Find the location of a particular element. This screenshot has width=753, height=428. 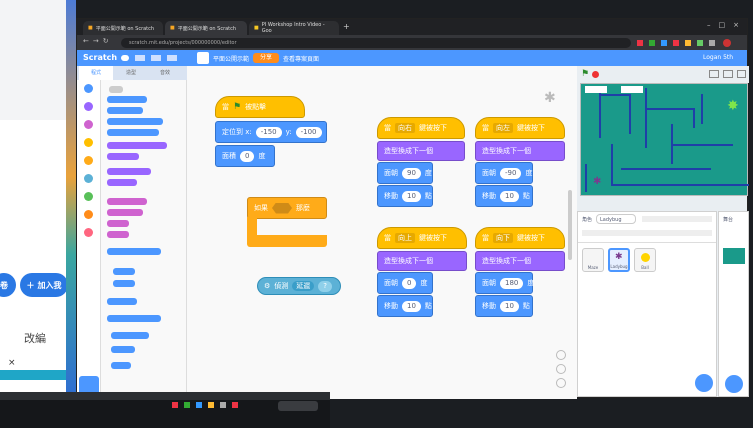

user-menu: Logan 5th is located at coordinates (723, 58).